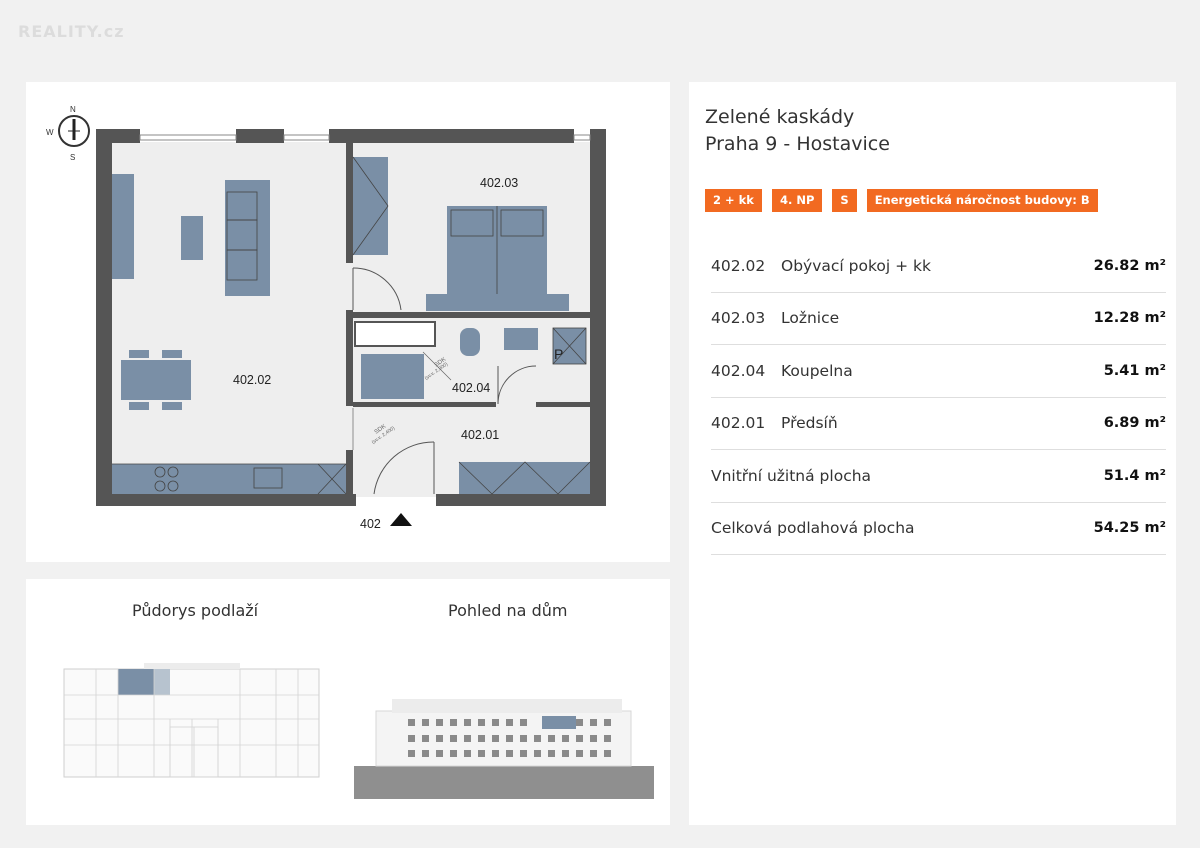 Image resolution: width=1200 pixels, height=848 pixels. What do you see at coordinates (1134, 423) in the screenshot?
I see `room-area: 6.89 m²` at bounding box center [1134, 423].